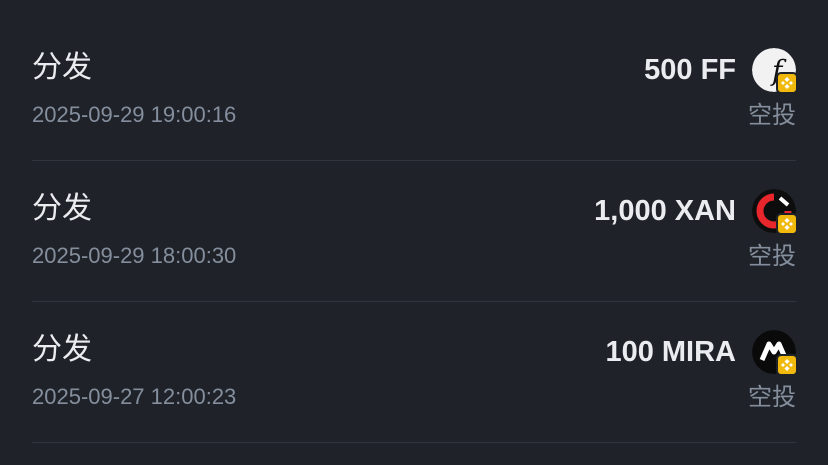 The image size is (828, 465). What do you see at coordinates (134, 255) in the screenshot?
I see `record-time: 2025-09-29 18:00:30` at bounding box center [134, 255].